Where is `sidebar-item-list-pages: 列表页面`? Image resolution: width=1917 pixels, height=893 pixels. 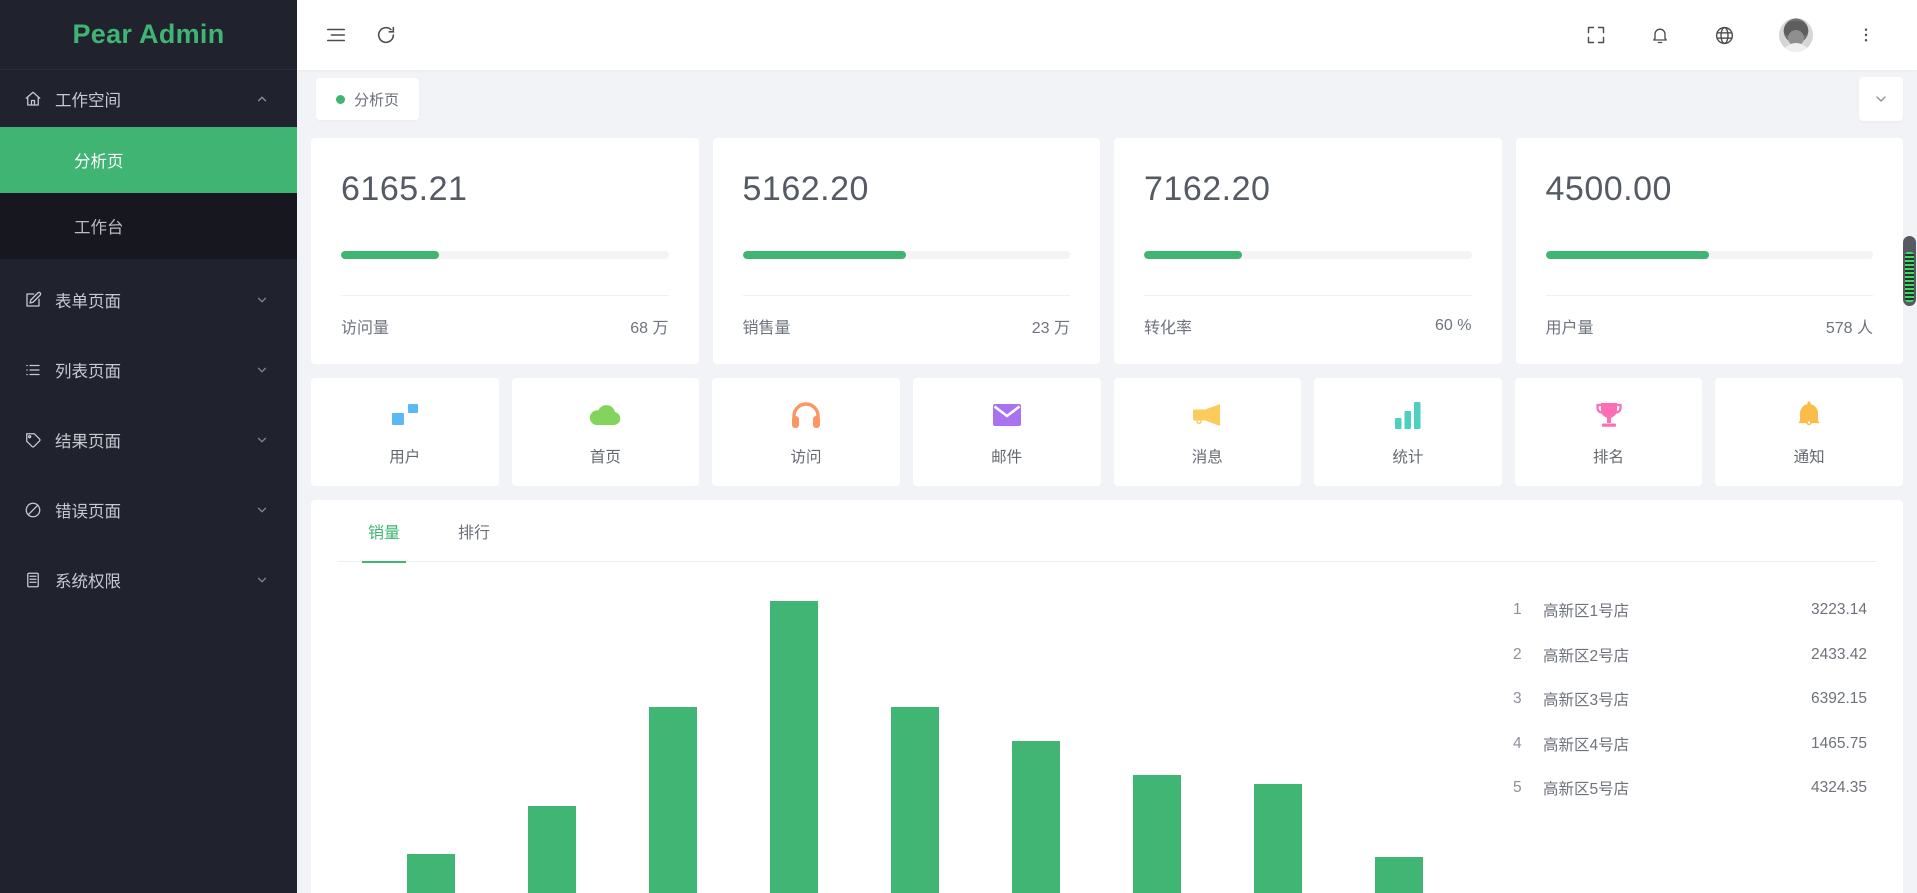 sidebar-item-list-pages: 列表页面 is located at coordinates (148, 369).